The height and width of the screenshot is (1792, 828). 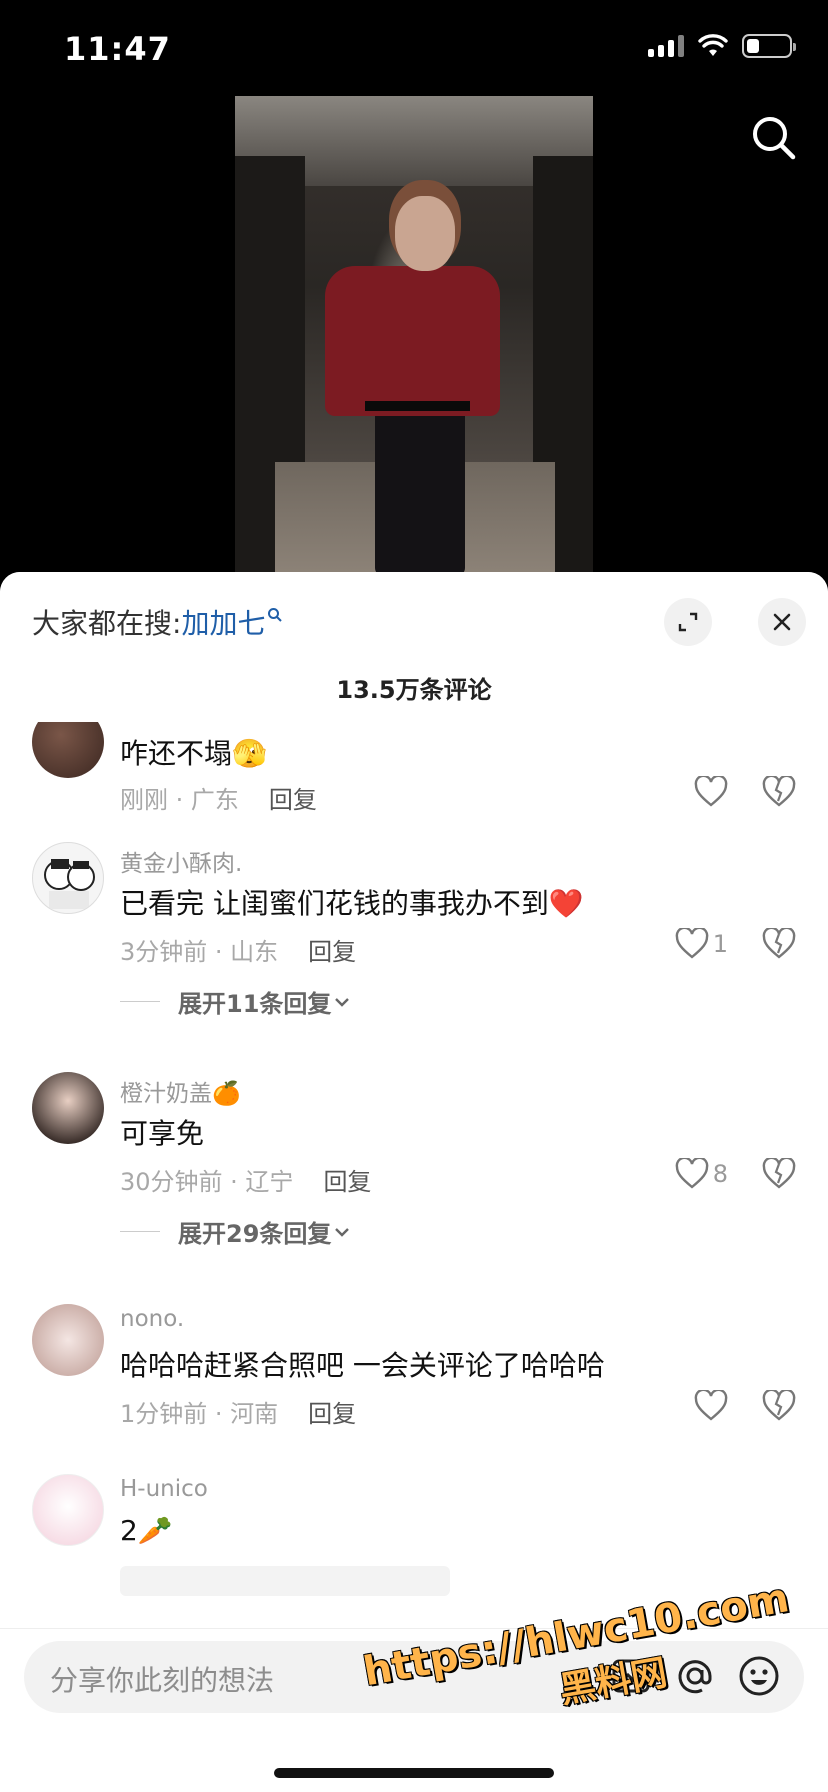 What do you see at coordinates (362, 1365) in the screenshot?
I see `comment-text: 哈哈哈赶紧合照吧 一会关评论了哈哈哈` at bounding box center [362, 1365].